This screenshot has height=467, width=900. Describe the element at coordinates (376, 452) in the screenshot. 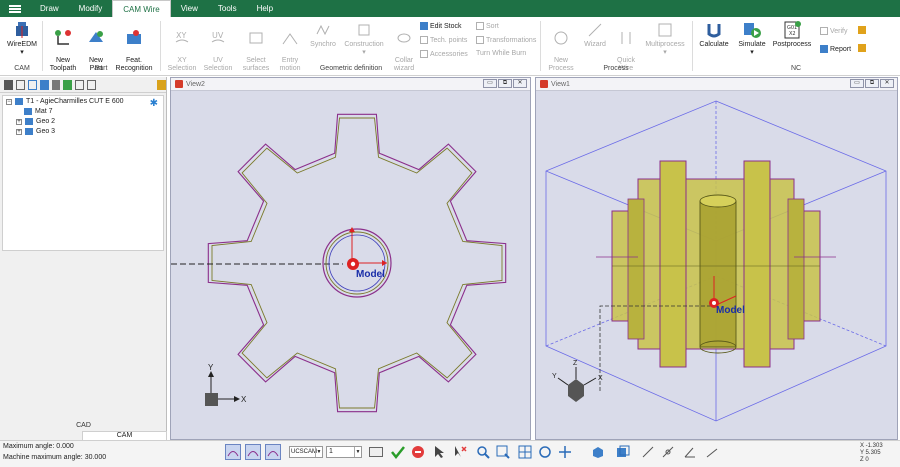

I see `keyboard-icon` at that location.